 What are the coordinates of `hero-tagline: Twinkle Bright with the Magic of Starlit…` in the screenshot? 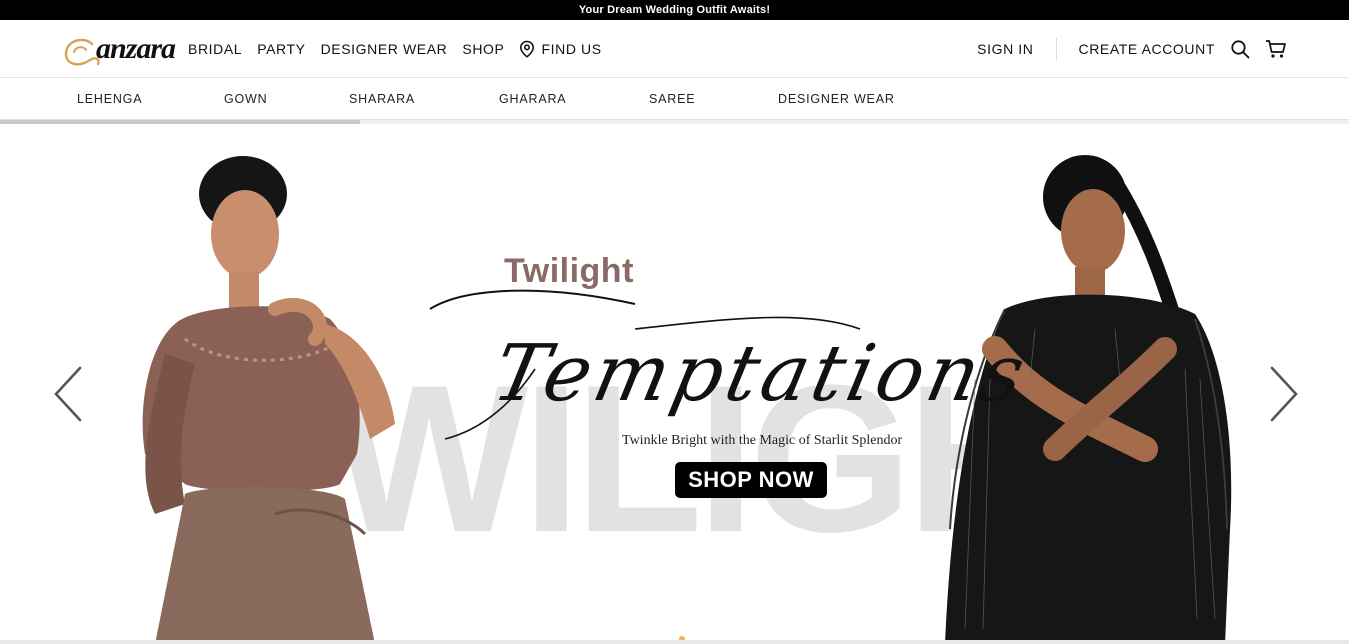 It's located at (762, 440).